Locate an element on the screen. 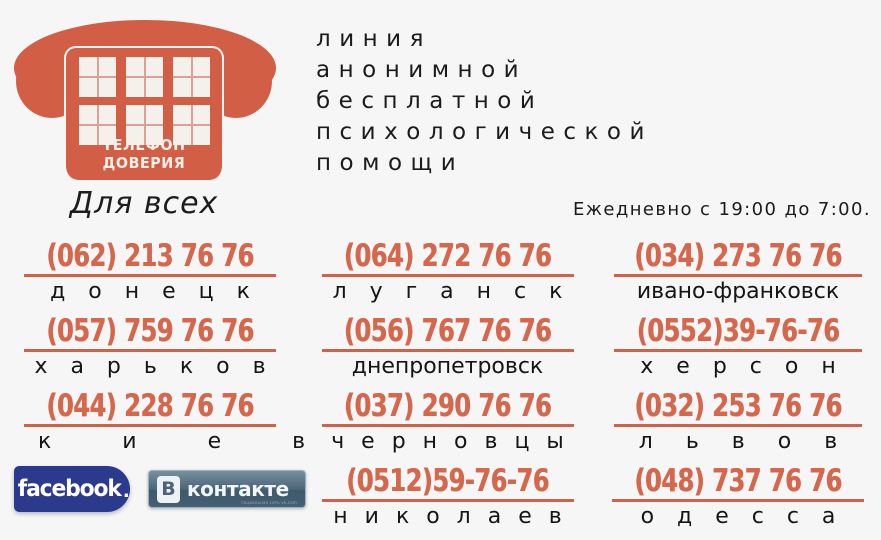  city-entry: (064) 272 76 76 л у г а н с к is located at coordinates (447, 277).